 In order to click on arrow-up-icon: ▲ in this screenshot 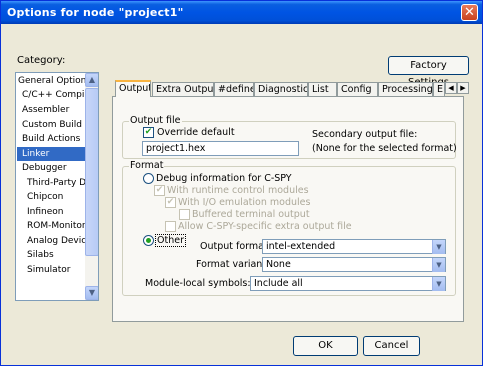, I will do `click(92, 79)`.